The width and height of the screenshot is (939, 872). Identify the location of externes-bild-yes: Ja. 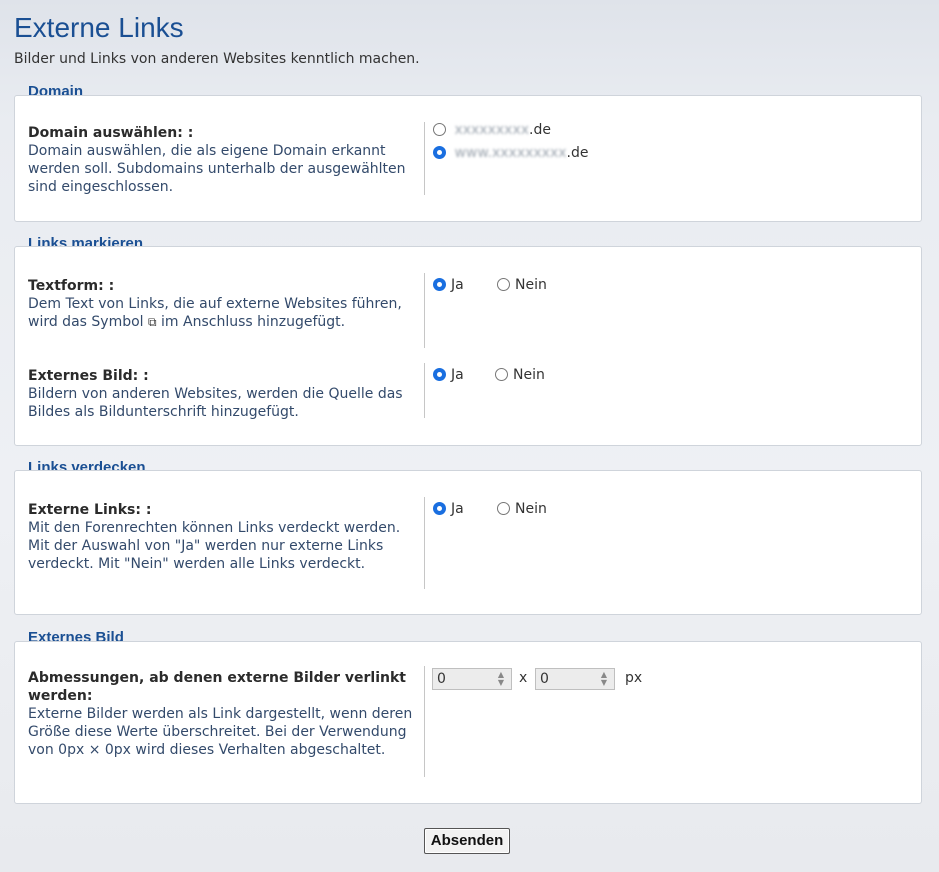
(448, 375).